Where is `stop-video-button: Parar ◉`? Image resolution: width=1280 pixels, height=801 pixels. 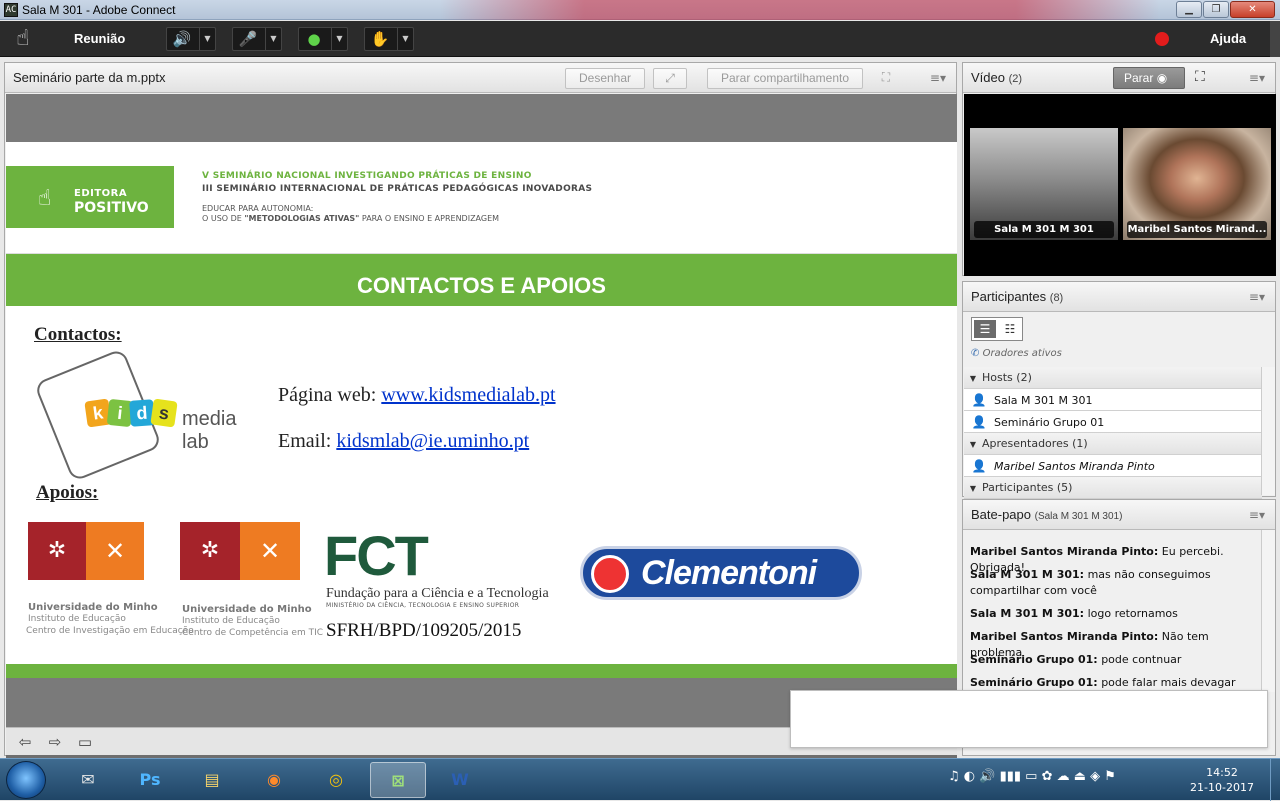
stop-video-button: Parar ◉ is located at coordinates (1149, 78).